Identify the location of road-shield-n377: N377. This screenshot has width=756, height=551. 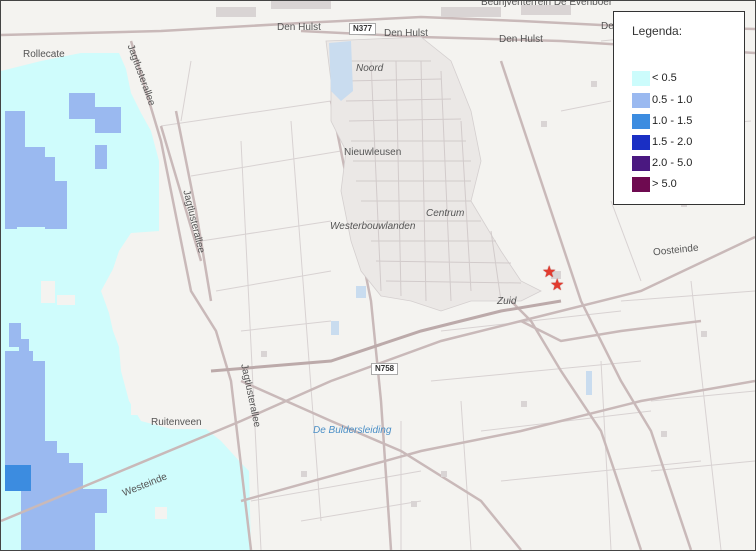
(363, 29).